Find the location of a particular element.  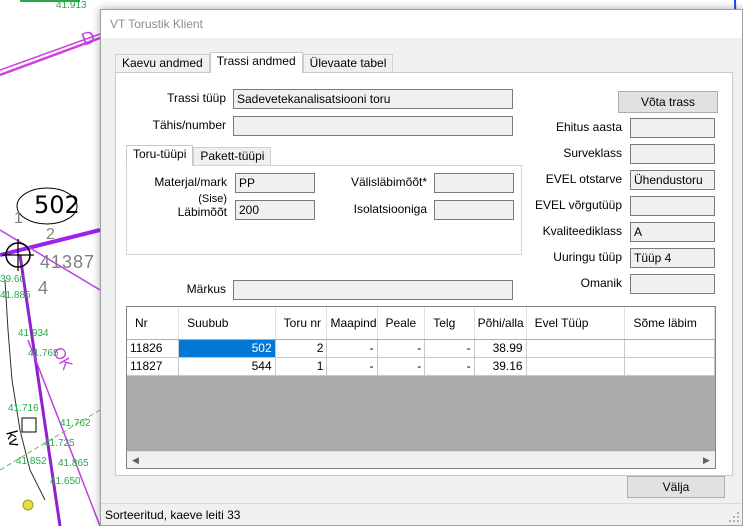

col-header-some-labim: Sõme läbim is located at coordinates (669, 323).